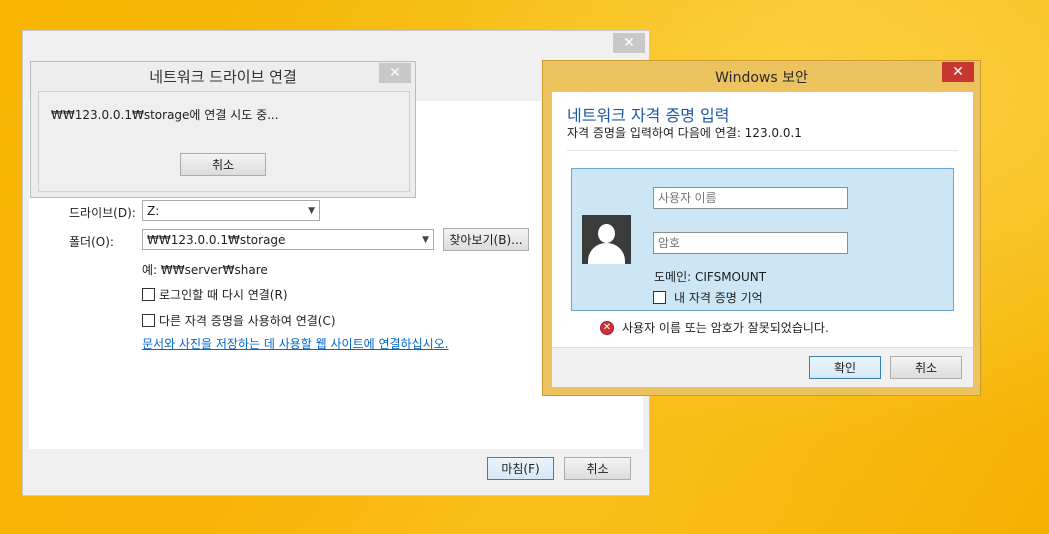 Image resolution: width=1049 pixels, height=534 pixels. What do you see at coordinates (659, 297) in the screenshot?
I see `remember-checkbox` at bounding box center [659, 297].